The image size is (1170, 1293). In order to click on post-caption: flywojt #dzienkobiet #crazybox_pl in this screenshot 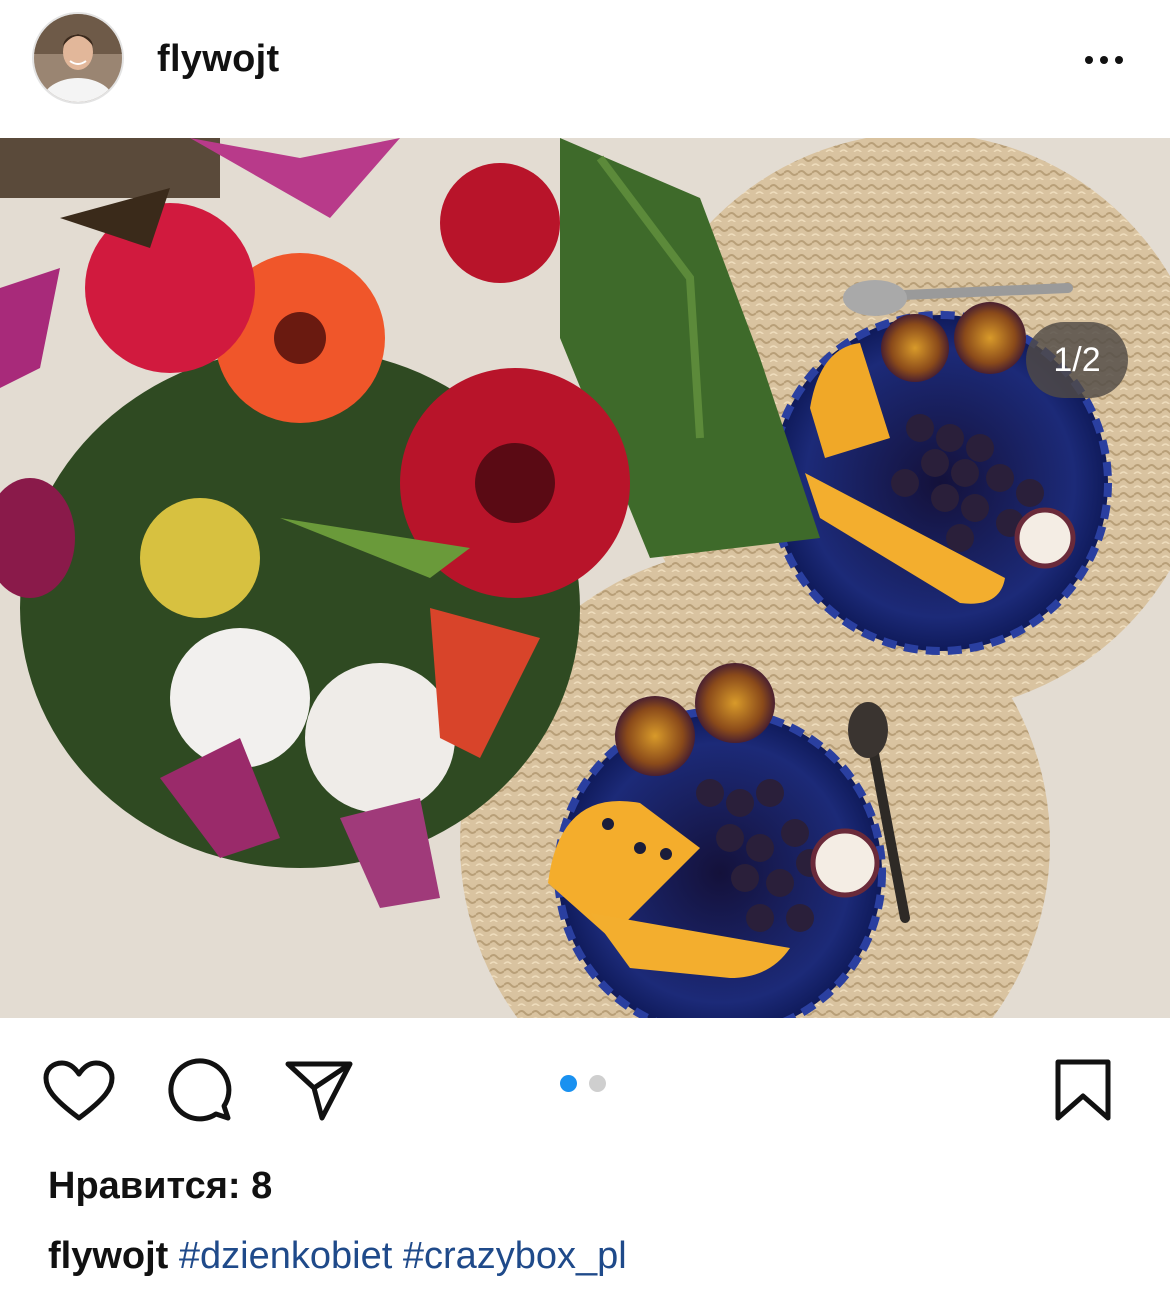, I will do `click(337, 1256)`.